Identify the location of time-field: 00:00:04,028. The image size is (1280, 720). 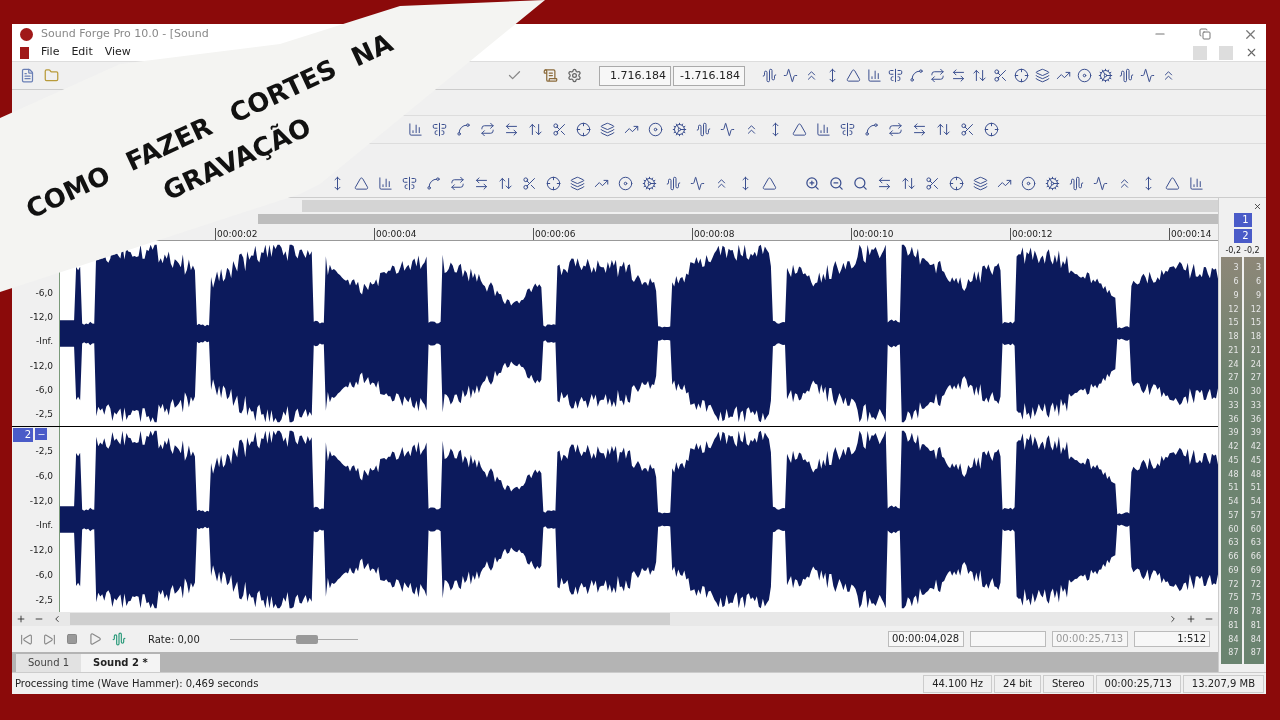
(926, 639).